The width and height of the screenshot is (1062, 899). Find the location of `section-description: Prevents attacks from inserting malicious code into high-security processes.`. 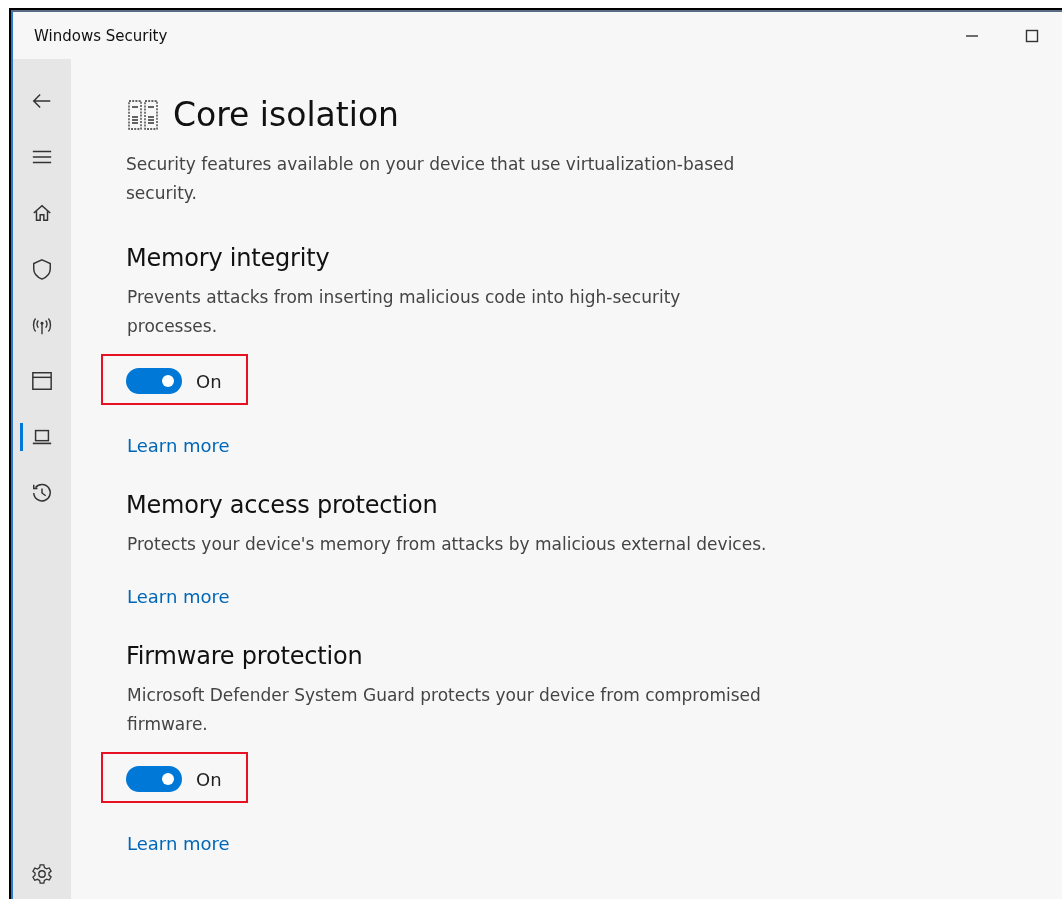

section-description: Prevents attacks from inserting malicious code into high-security processes. is located at coordinates (404, 312).